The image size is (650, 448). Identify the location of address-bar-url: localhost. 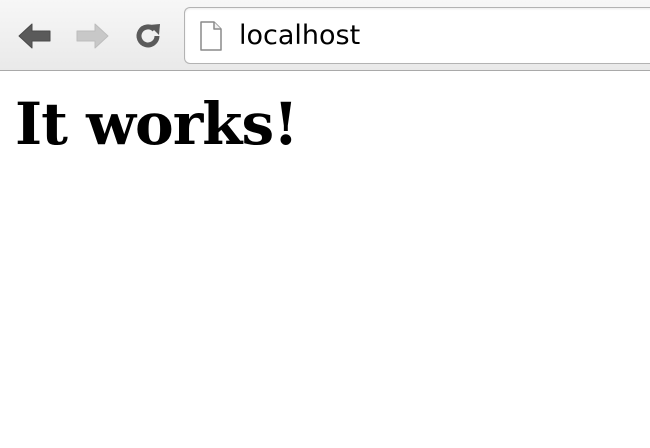
(299, 35).